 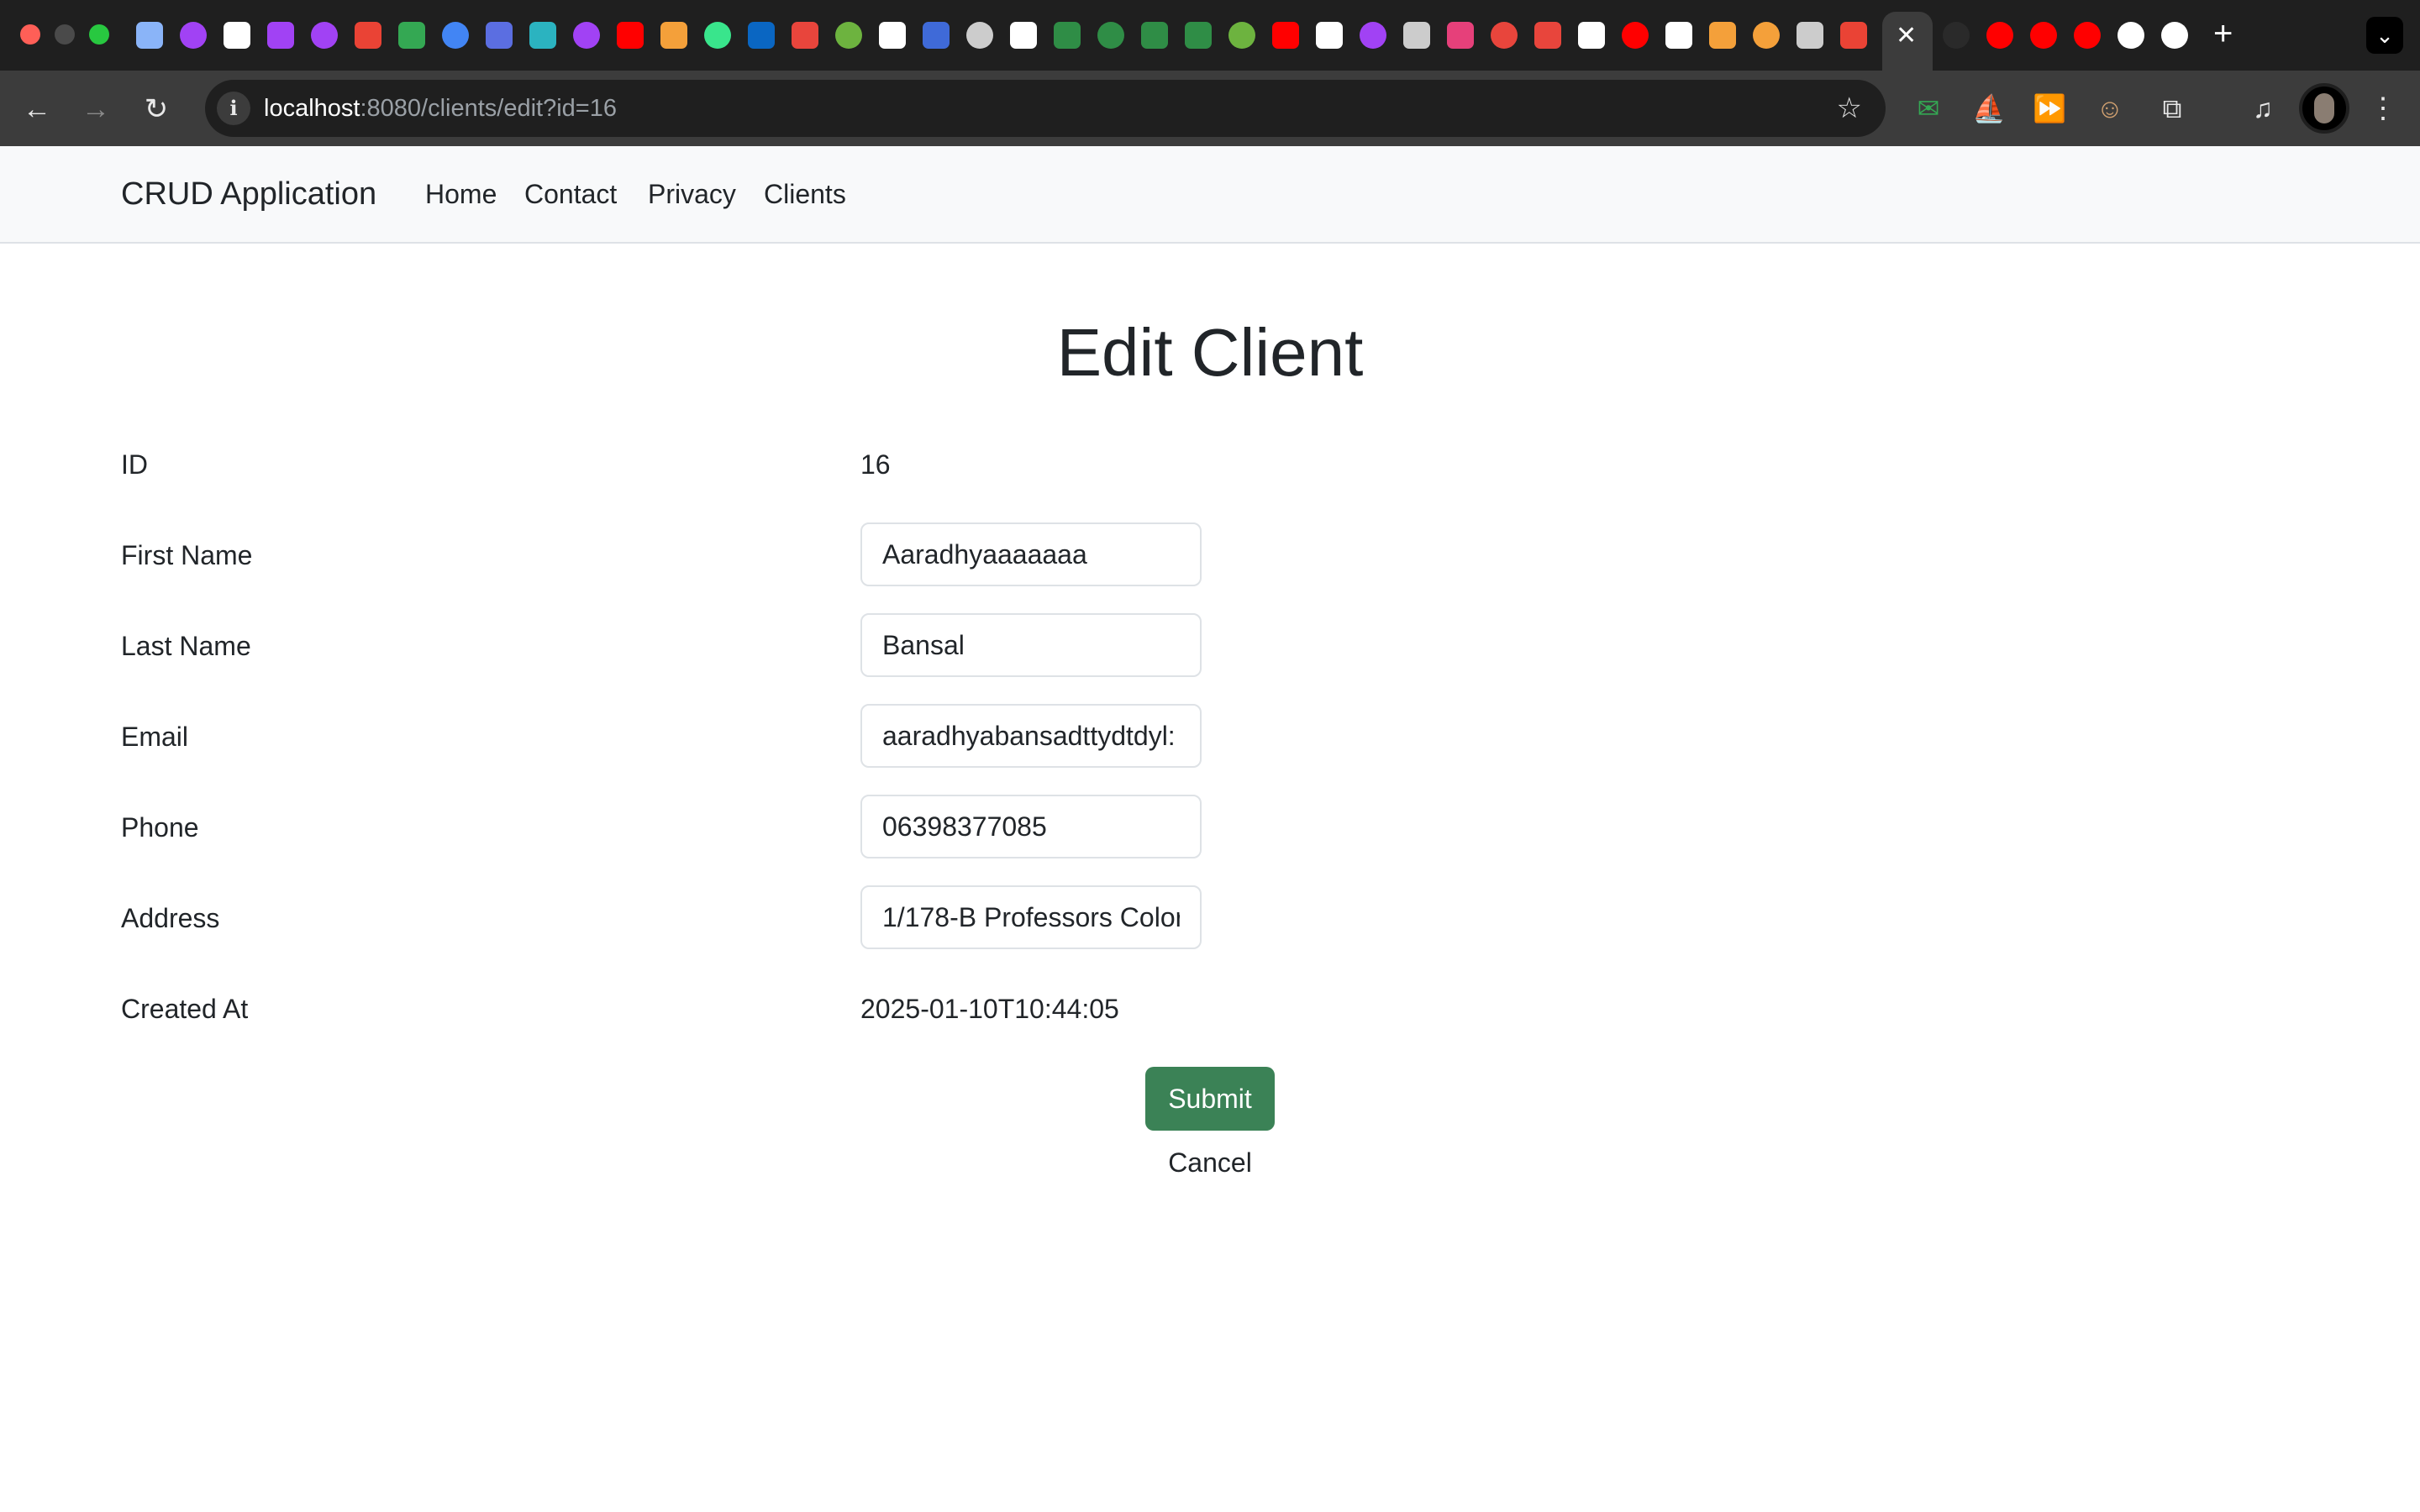 I want to click on forward-arrow-icon: →, so click(x=96, y=109).